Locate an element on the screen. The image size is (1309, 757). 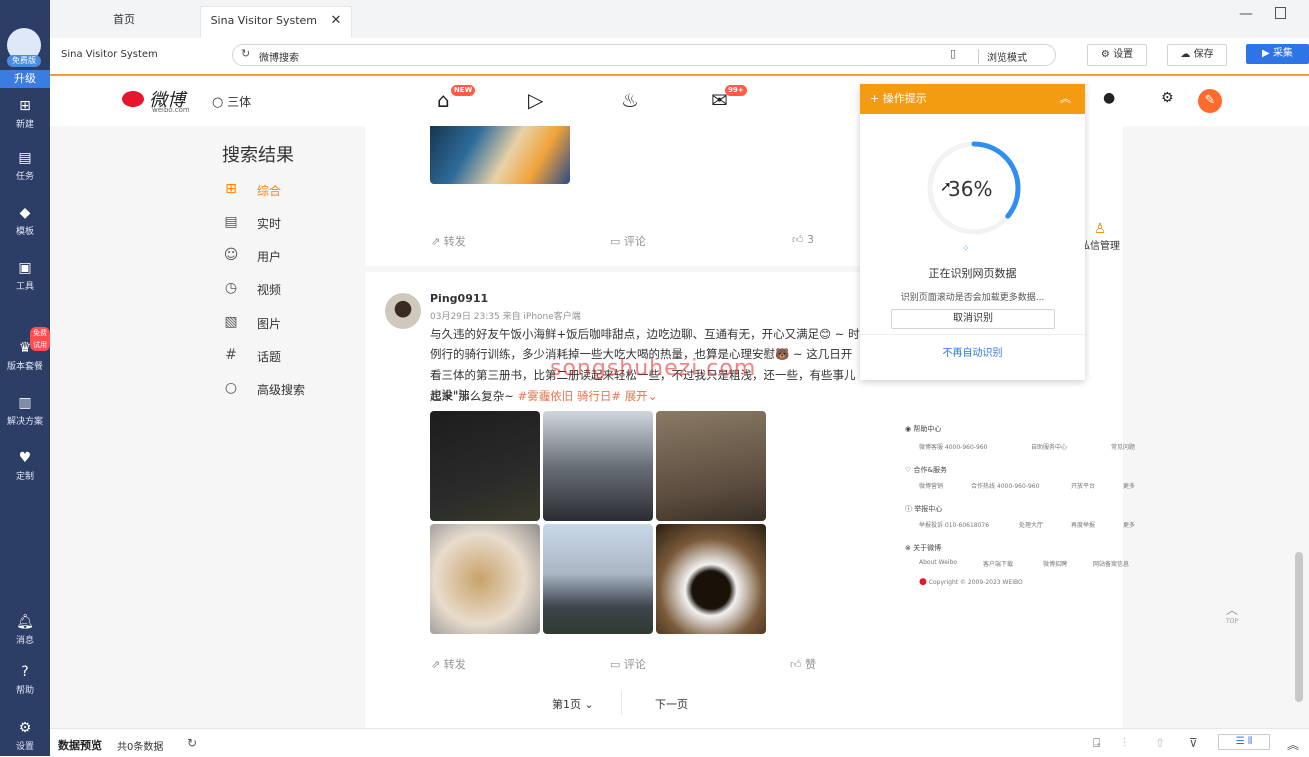
page-select: 第1页 ⌄ is located at coordinates (573, 704).